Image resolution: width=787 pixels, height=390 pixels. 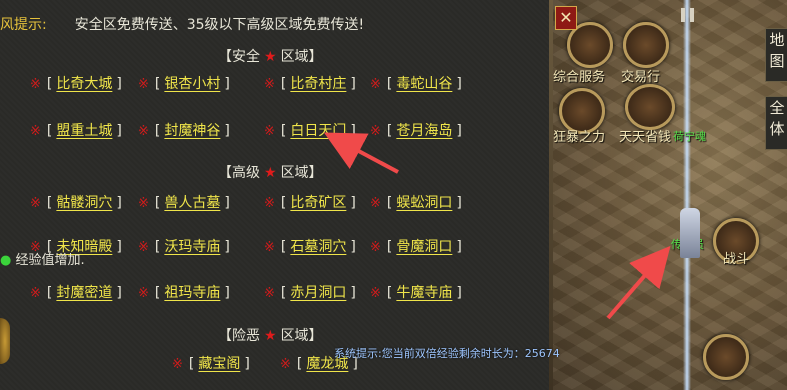 I want to click on npc-name-1: 荷宁魂, so click(x=689, y=136).